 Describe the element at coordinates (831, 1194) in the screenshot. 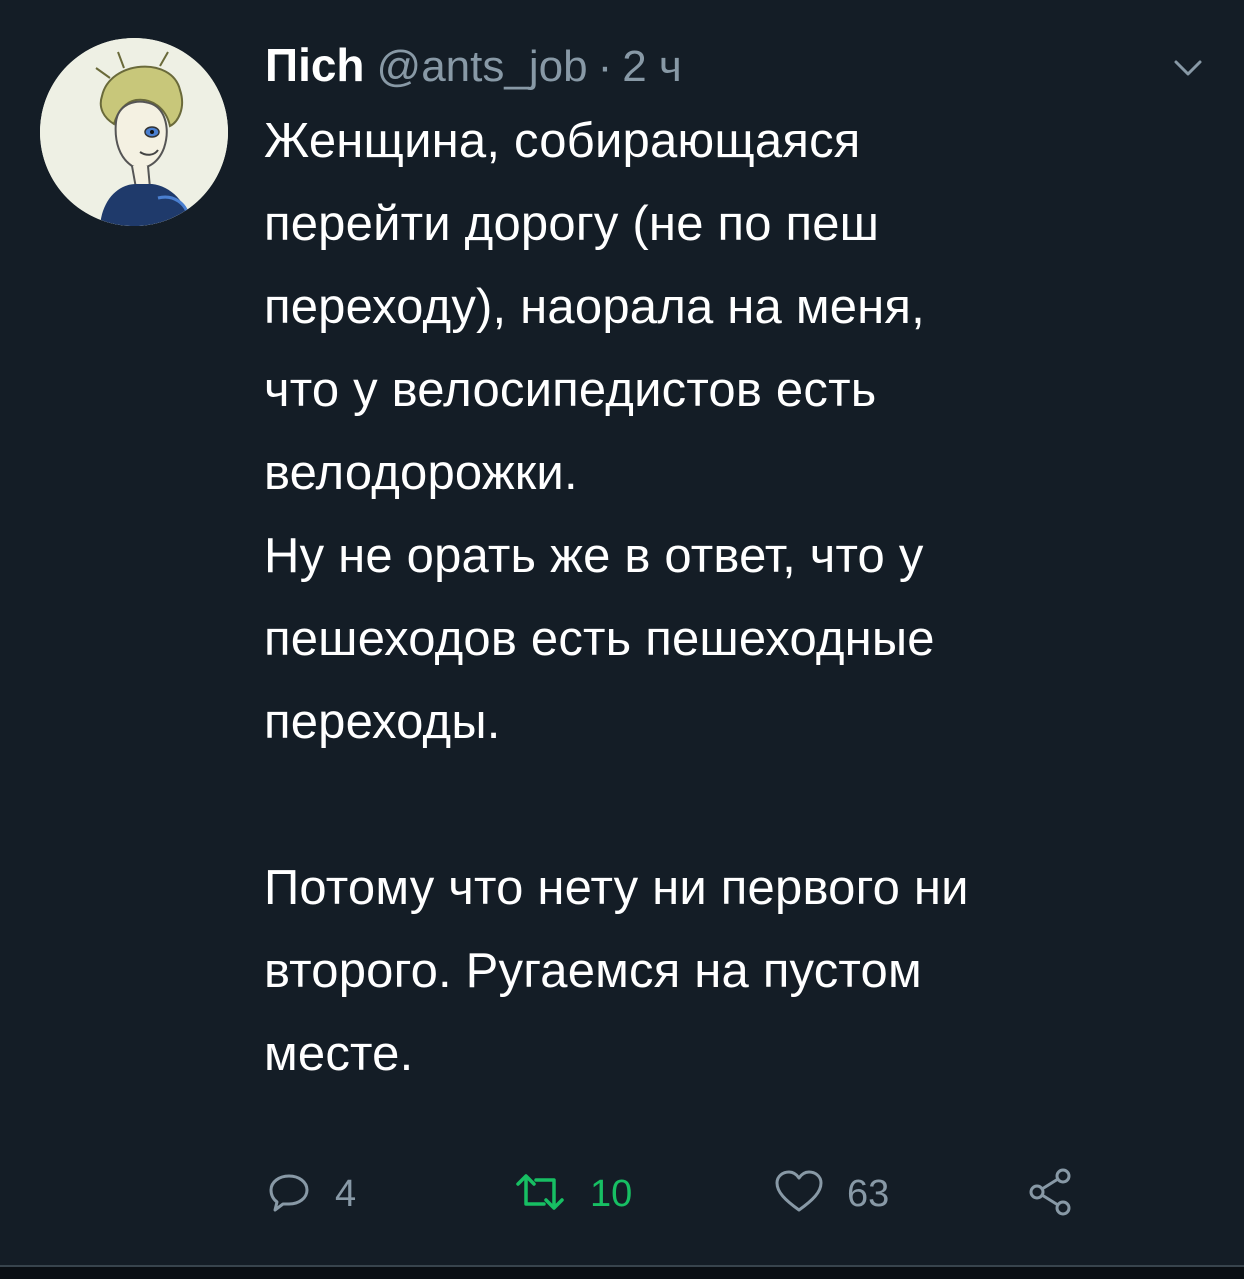

I see `like-button: 63` at that location.